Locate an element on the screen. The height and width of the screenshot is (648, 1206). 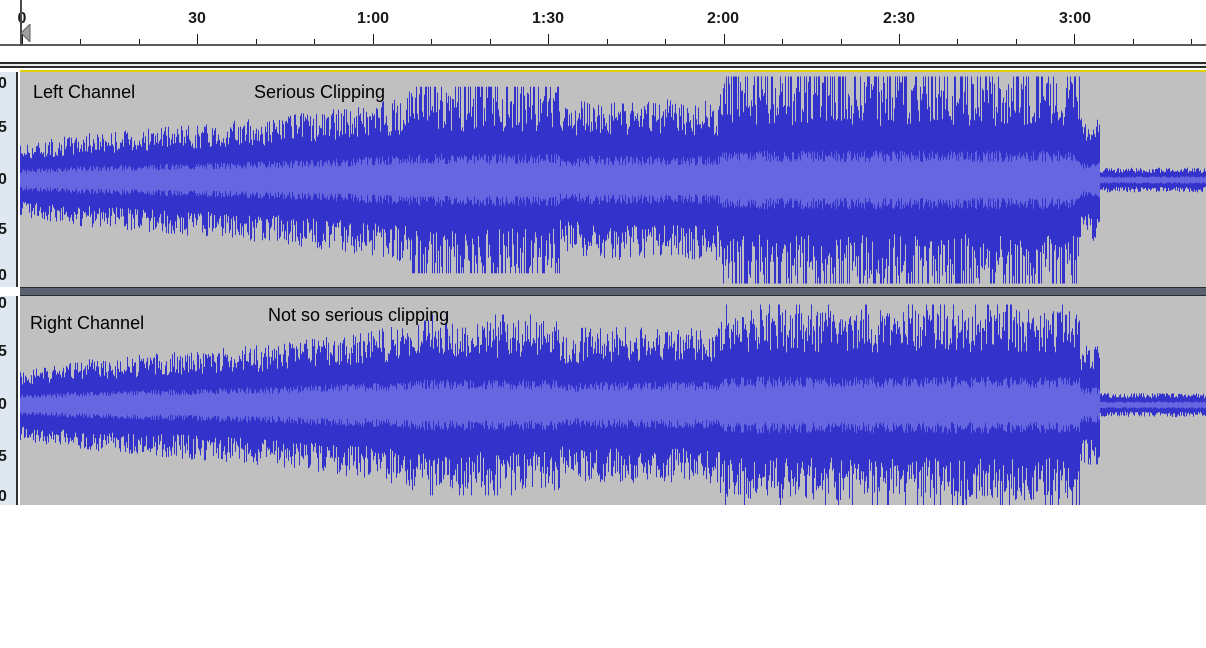
timeline-label-2-30: 2:30 is located at coordinates (899, 18).